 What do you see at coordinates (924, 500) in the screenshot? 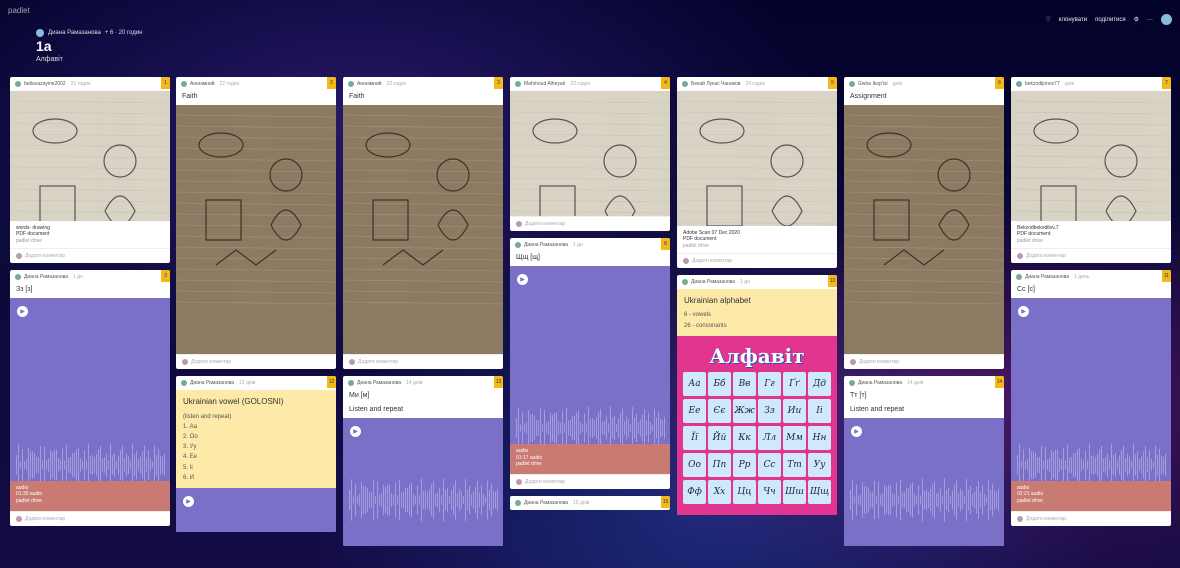
I see `waveform` at bounding box center [924, 500].